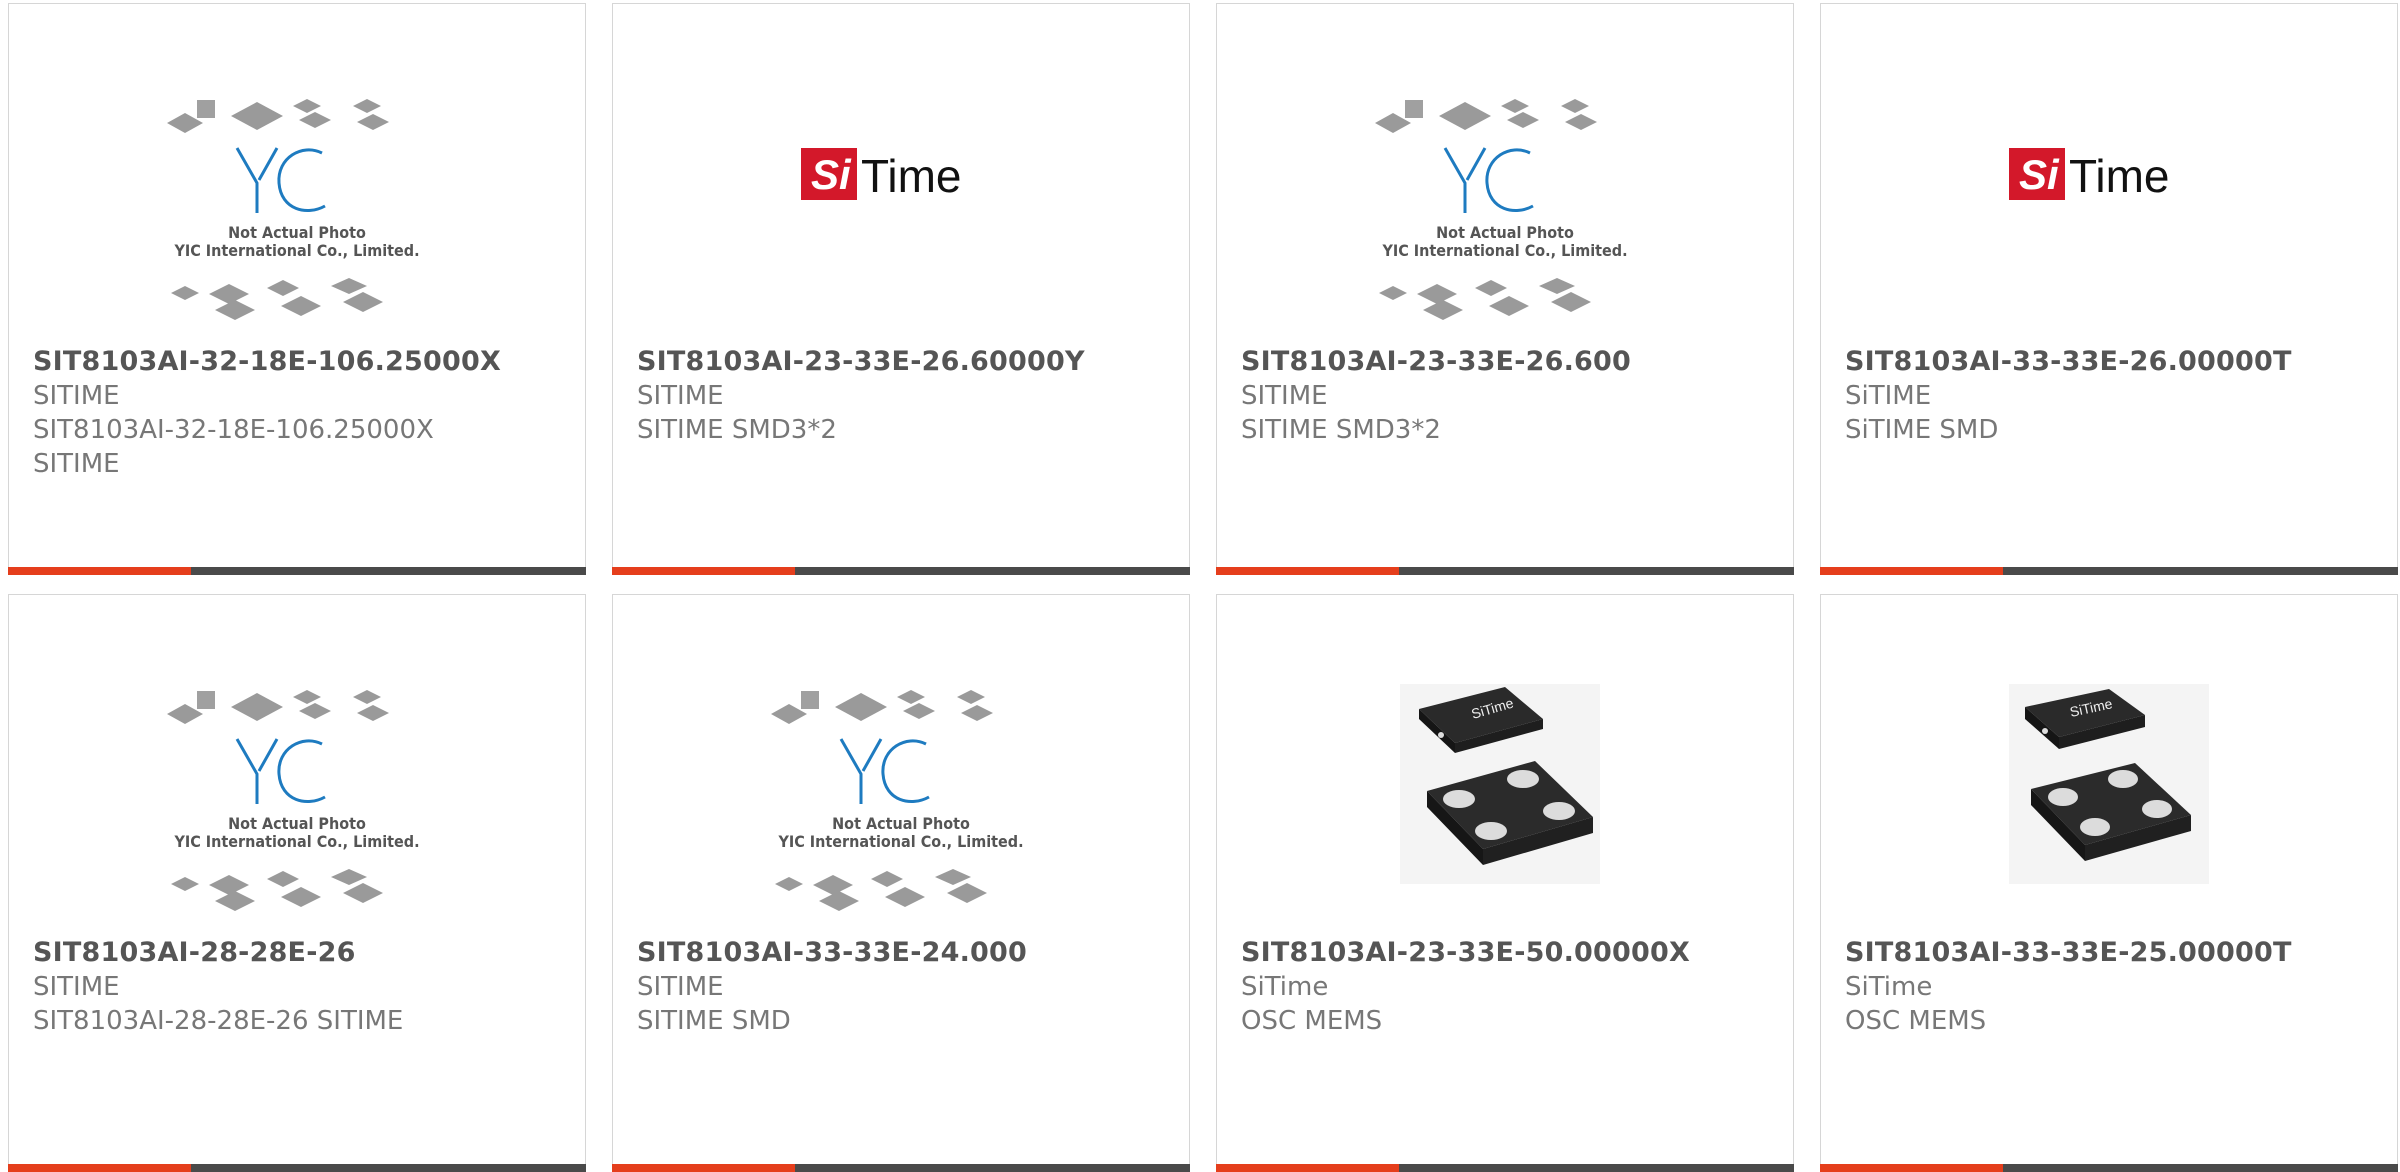 This screenshot has height=1172, width=2400. I want to click on part-number-link: SIT8103AI-28-28E-26, so click(299, 953).